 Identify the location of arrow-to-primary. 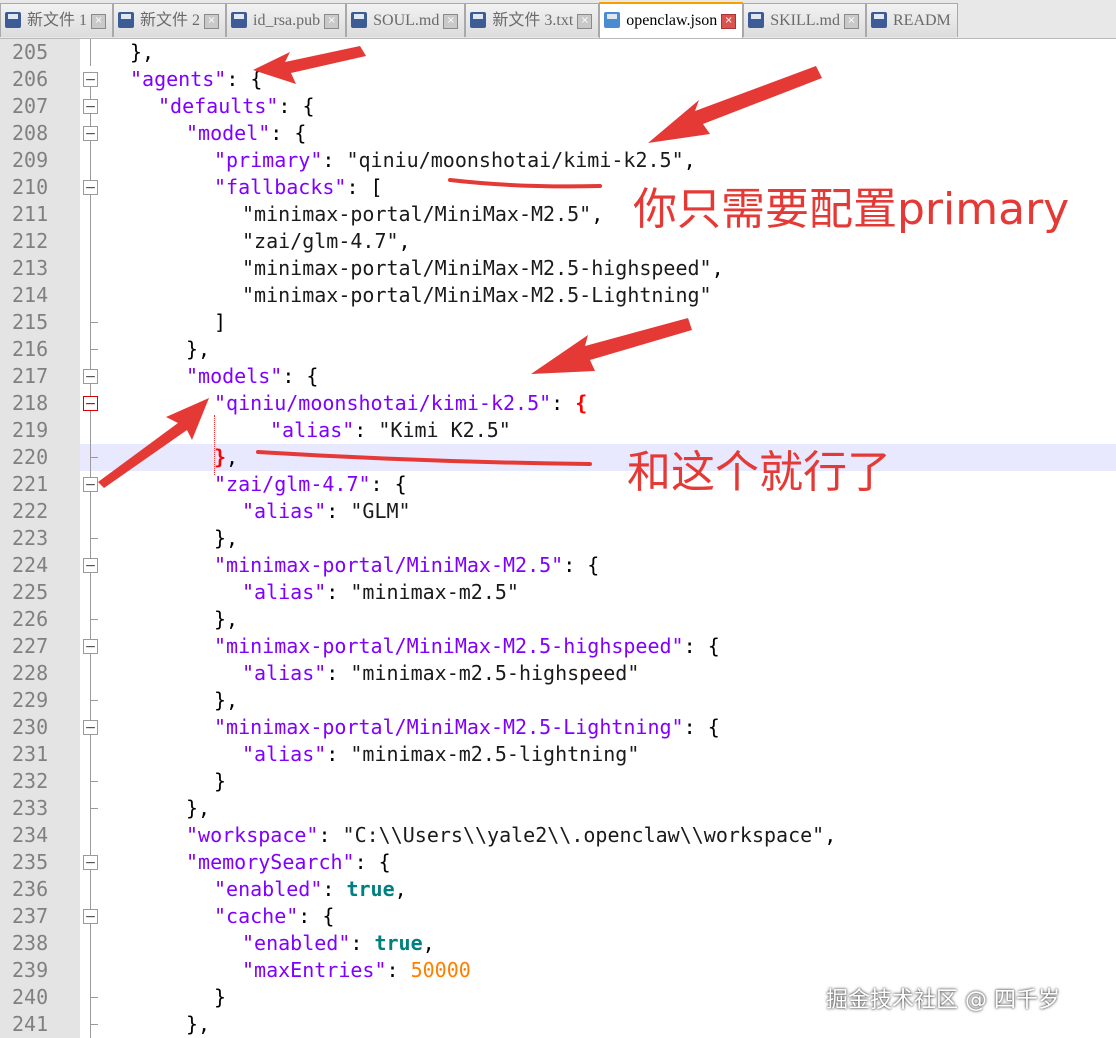
(735, 104).